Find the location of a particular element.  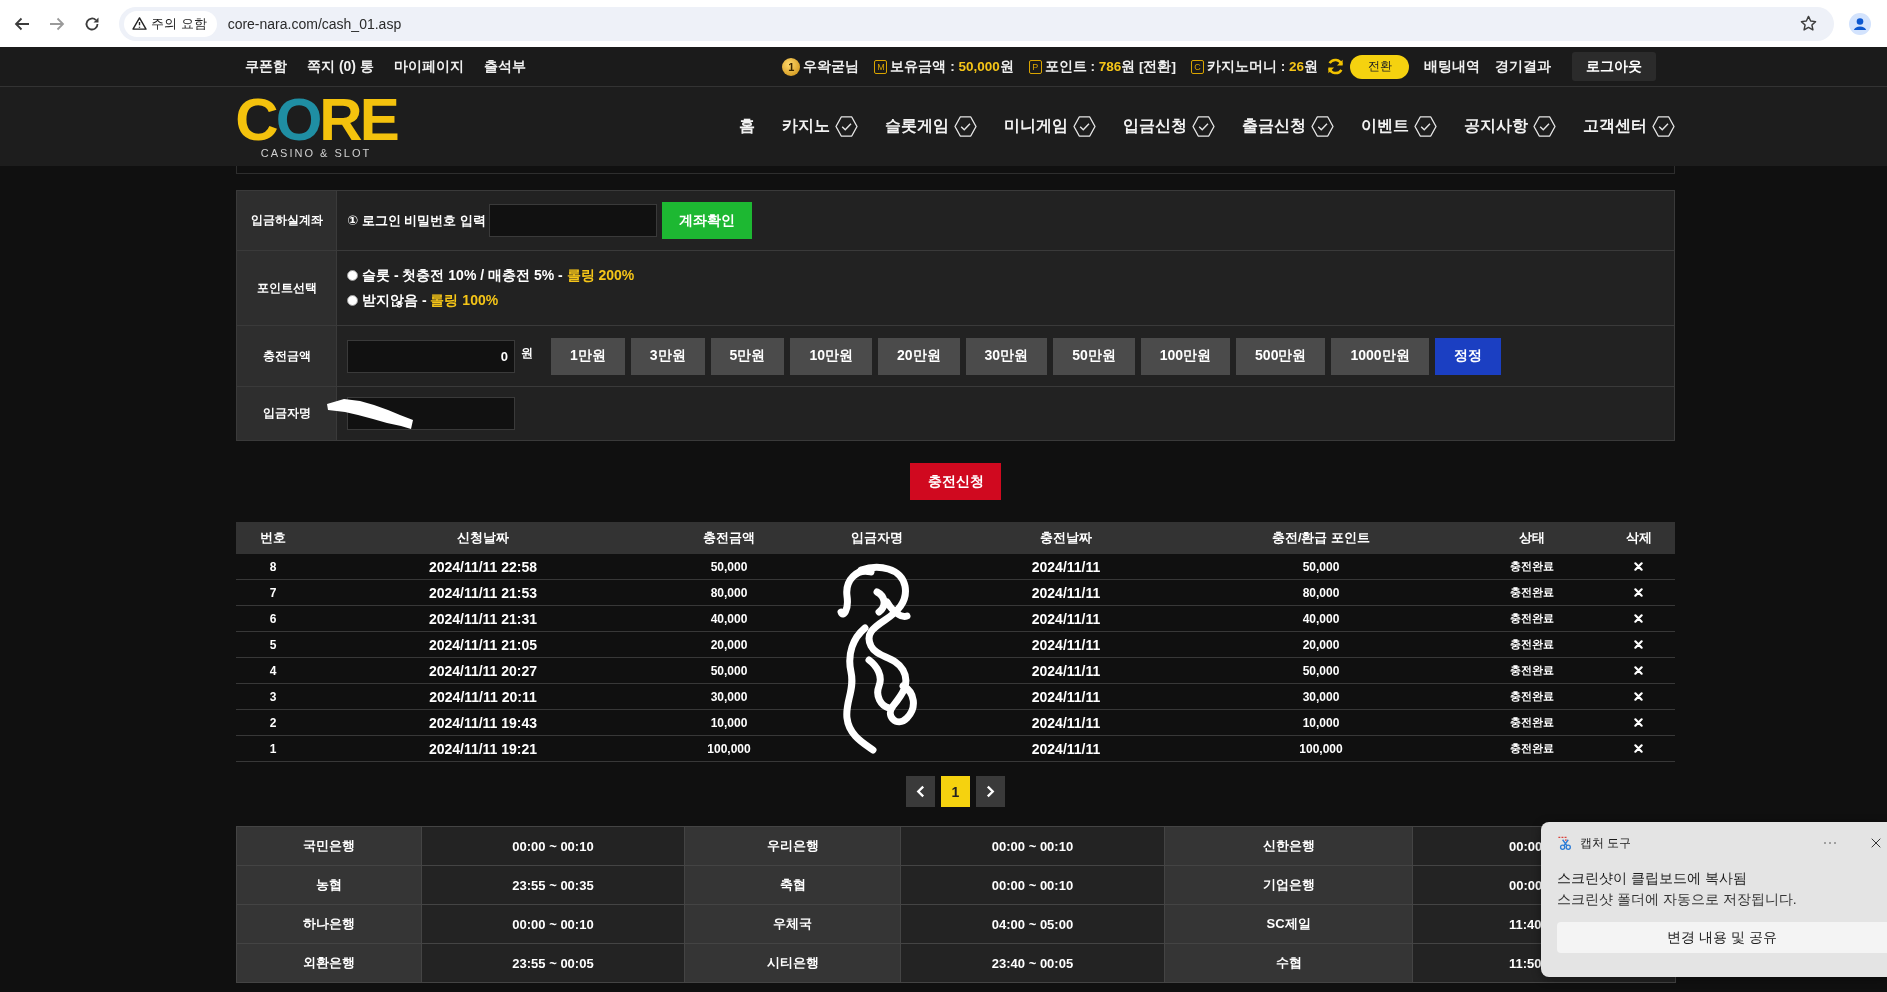

top-link: 쿠폰함 is located at coordinates (266, 66).